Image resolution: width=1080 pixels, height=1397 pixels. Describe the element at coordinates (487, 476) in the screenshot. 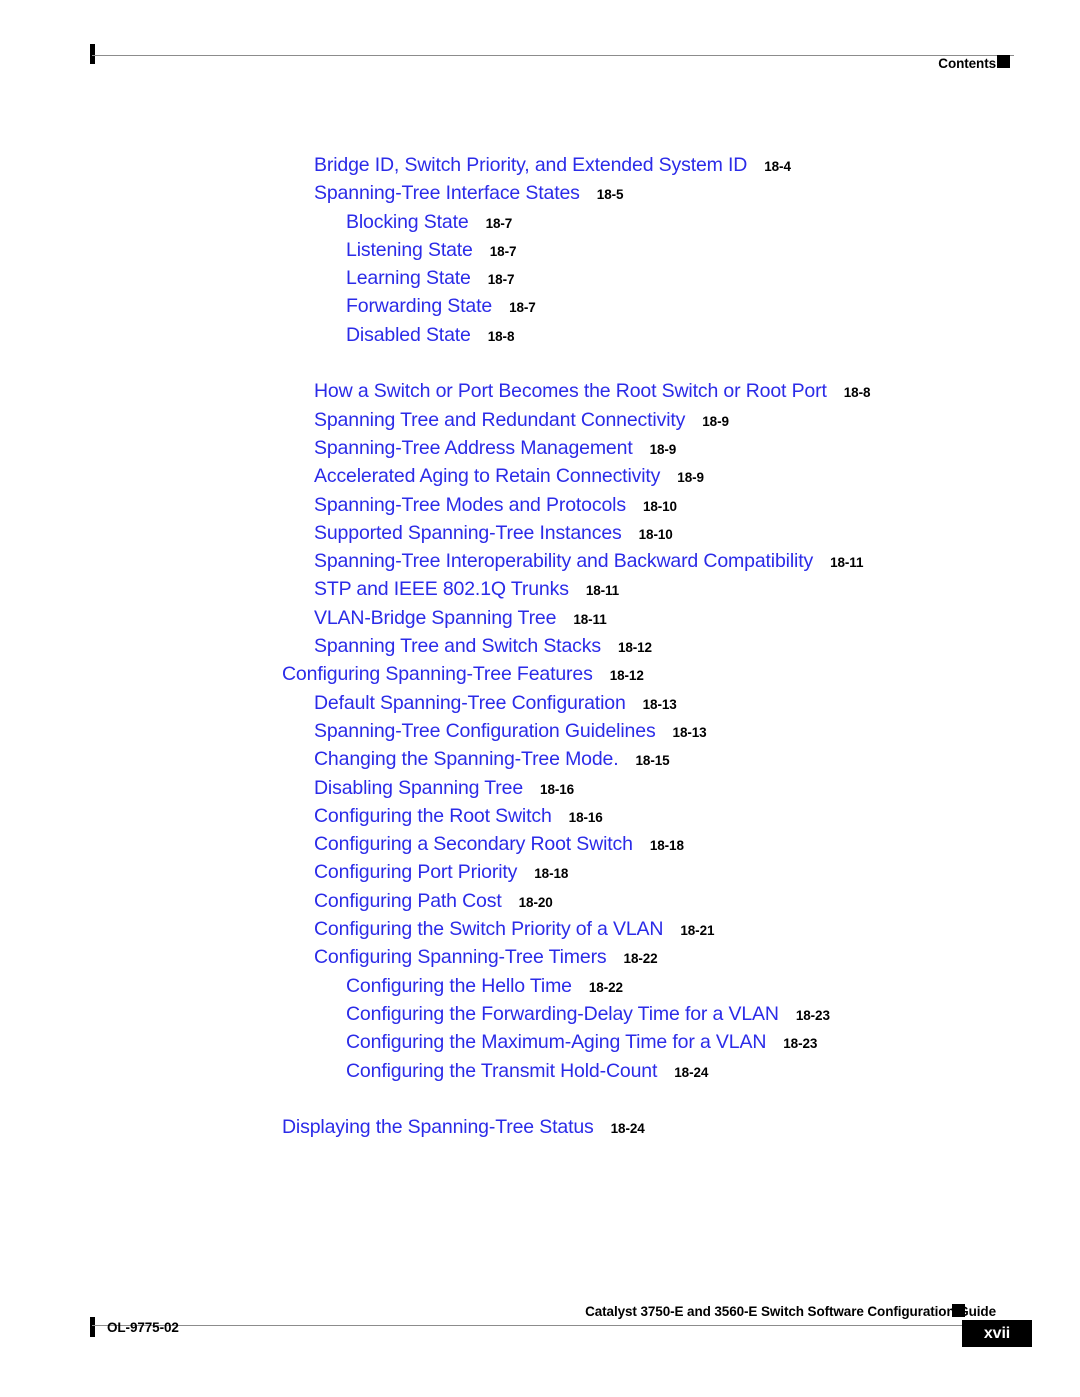

I see `toc-entry-title: Accelerated Aging to Retain Connectivity` at that location.